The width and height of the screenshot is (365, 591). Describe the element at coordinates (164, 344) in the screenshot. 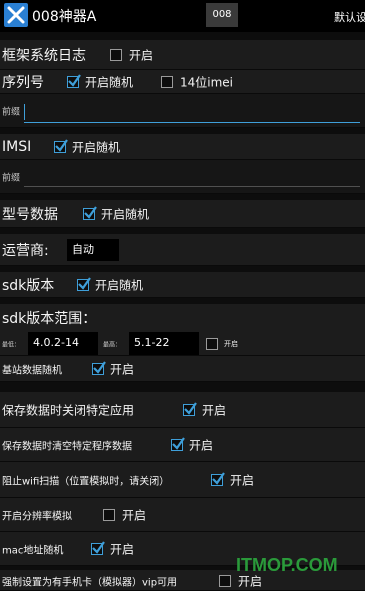

I see `sdk-max-select: 5.1-22` at that location.